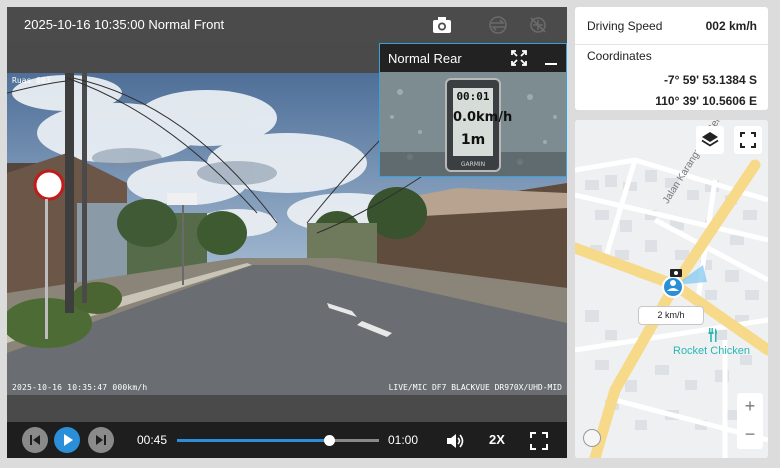  I want to click on driving-speed-value: 002 km/h, so click(731, 26).